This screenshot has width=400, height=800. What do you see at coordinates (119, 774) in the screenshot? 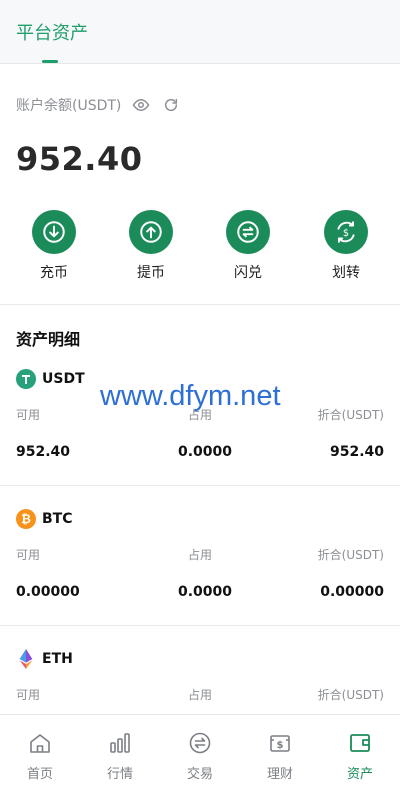
I see `tab-label: 行情` at bounding box center [119, 774].